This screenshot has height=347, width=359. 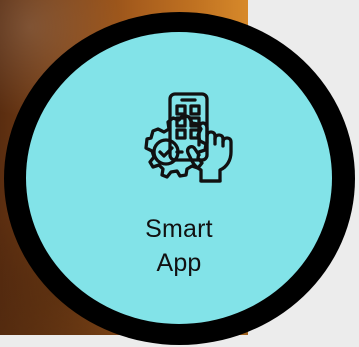 I want to click on label-line-1: Smart, so click(x=179, y=229).